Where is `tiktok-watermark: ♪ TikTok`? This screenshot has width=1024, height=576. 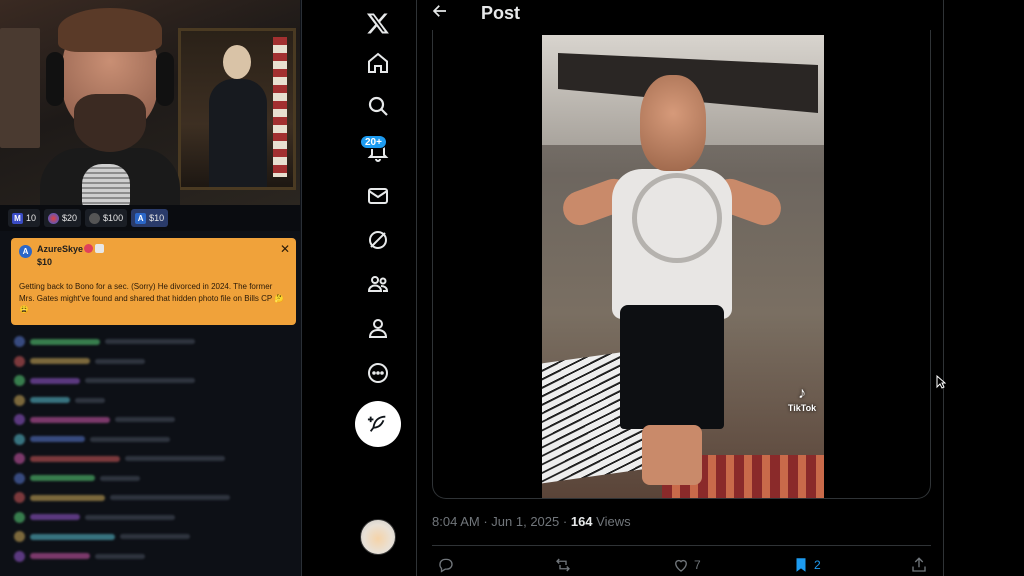
tiktok-watermark: ♪ TikTok is located at coordinates (802, 399).